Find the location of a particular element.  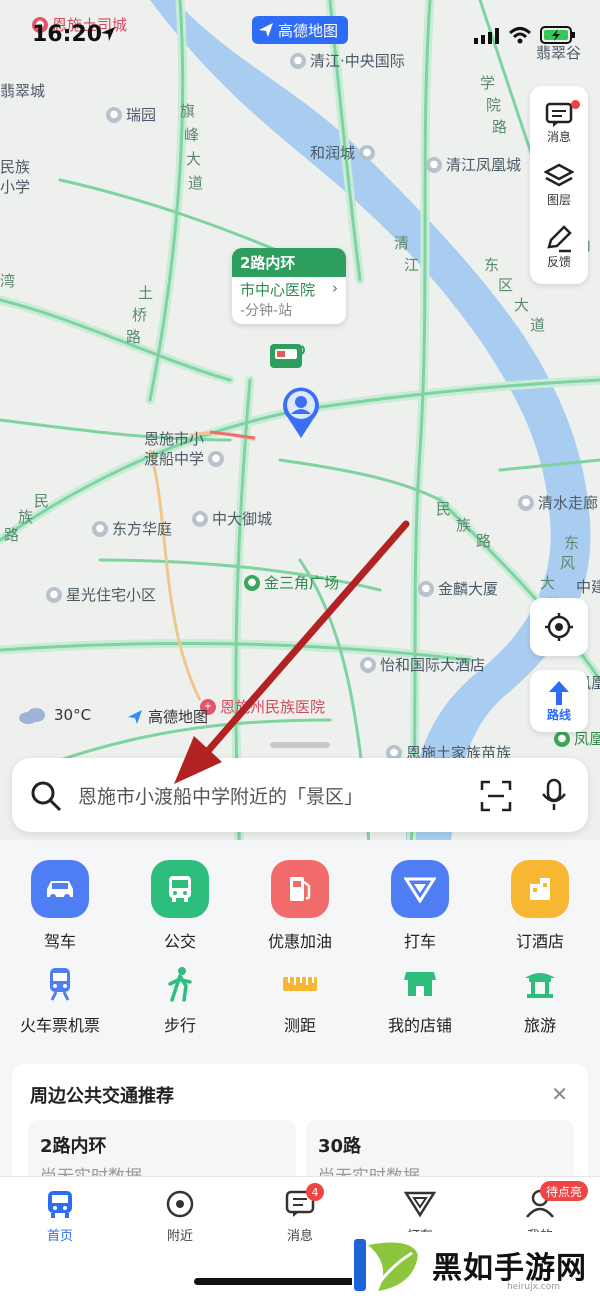

service-my-shop: 我的店铺 is located at coordinates (420, 1000).